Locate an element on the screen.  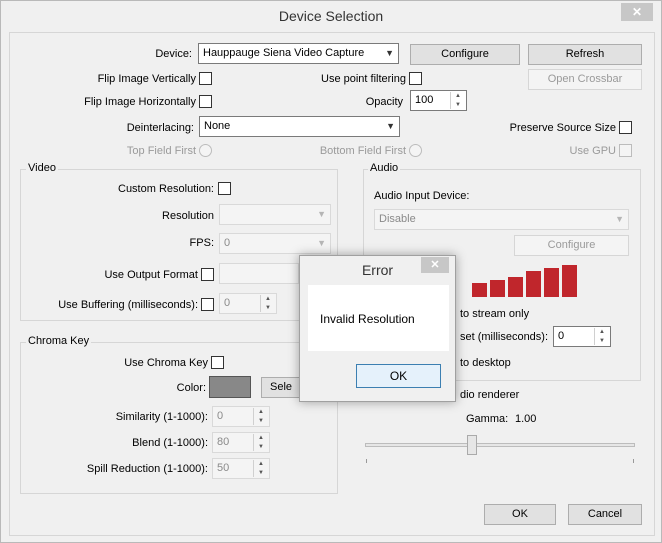
title-bar: Device Selection ✕ is located at coordinates (331, 16).